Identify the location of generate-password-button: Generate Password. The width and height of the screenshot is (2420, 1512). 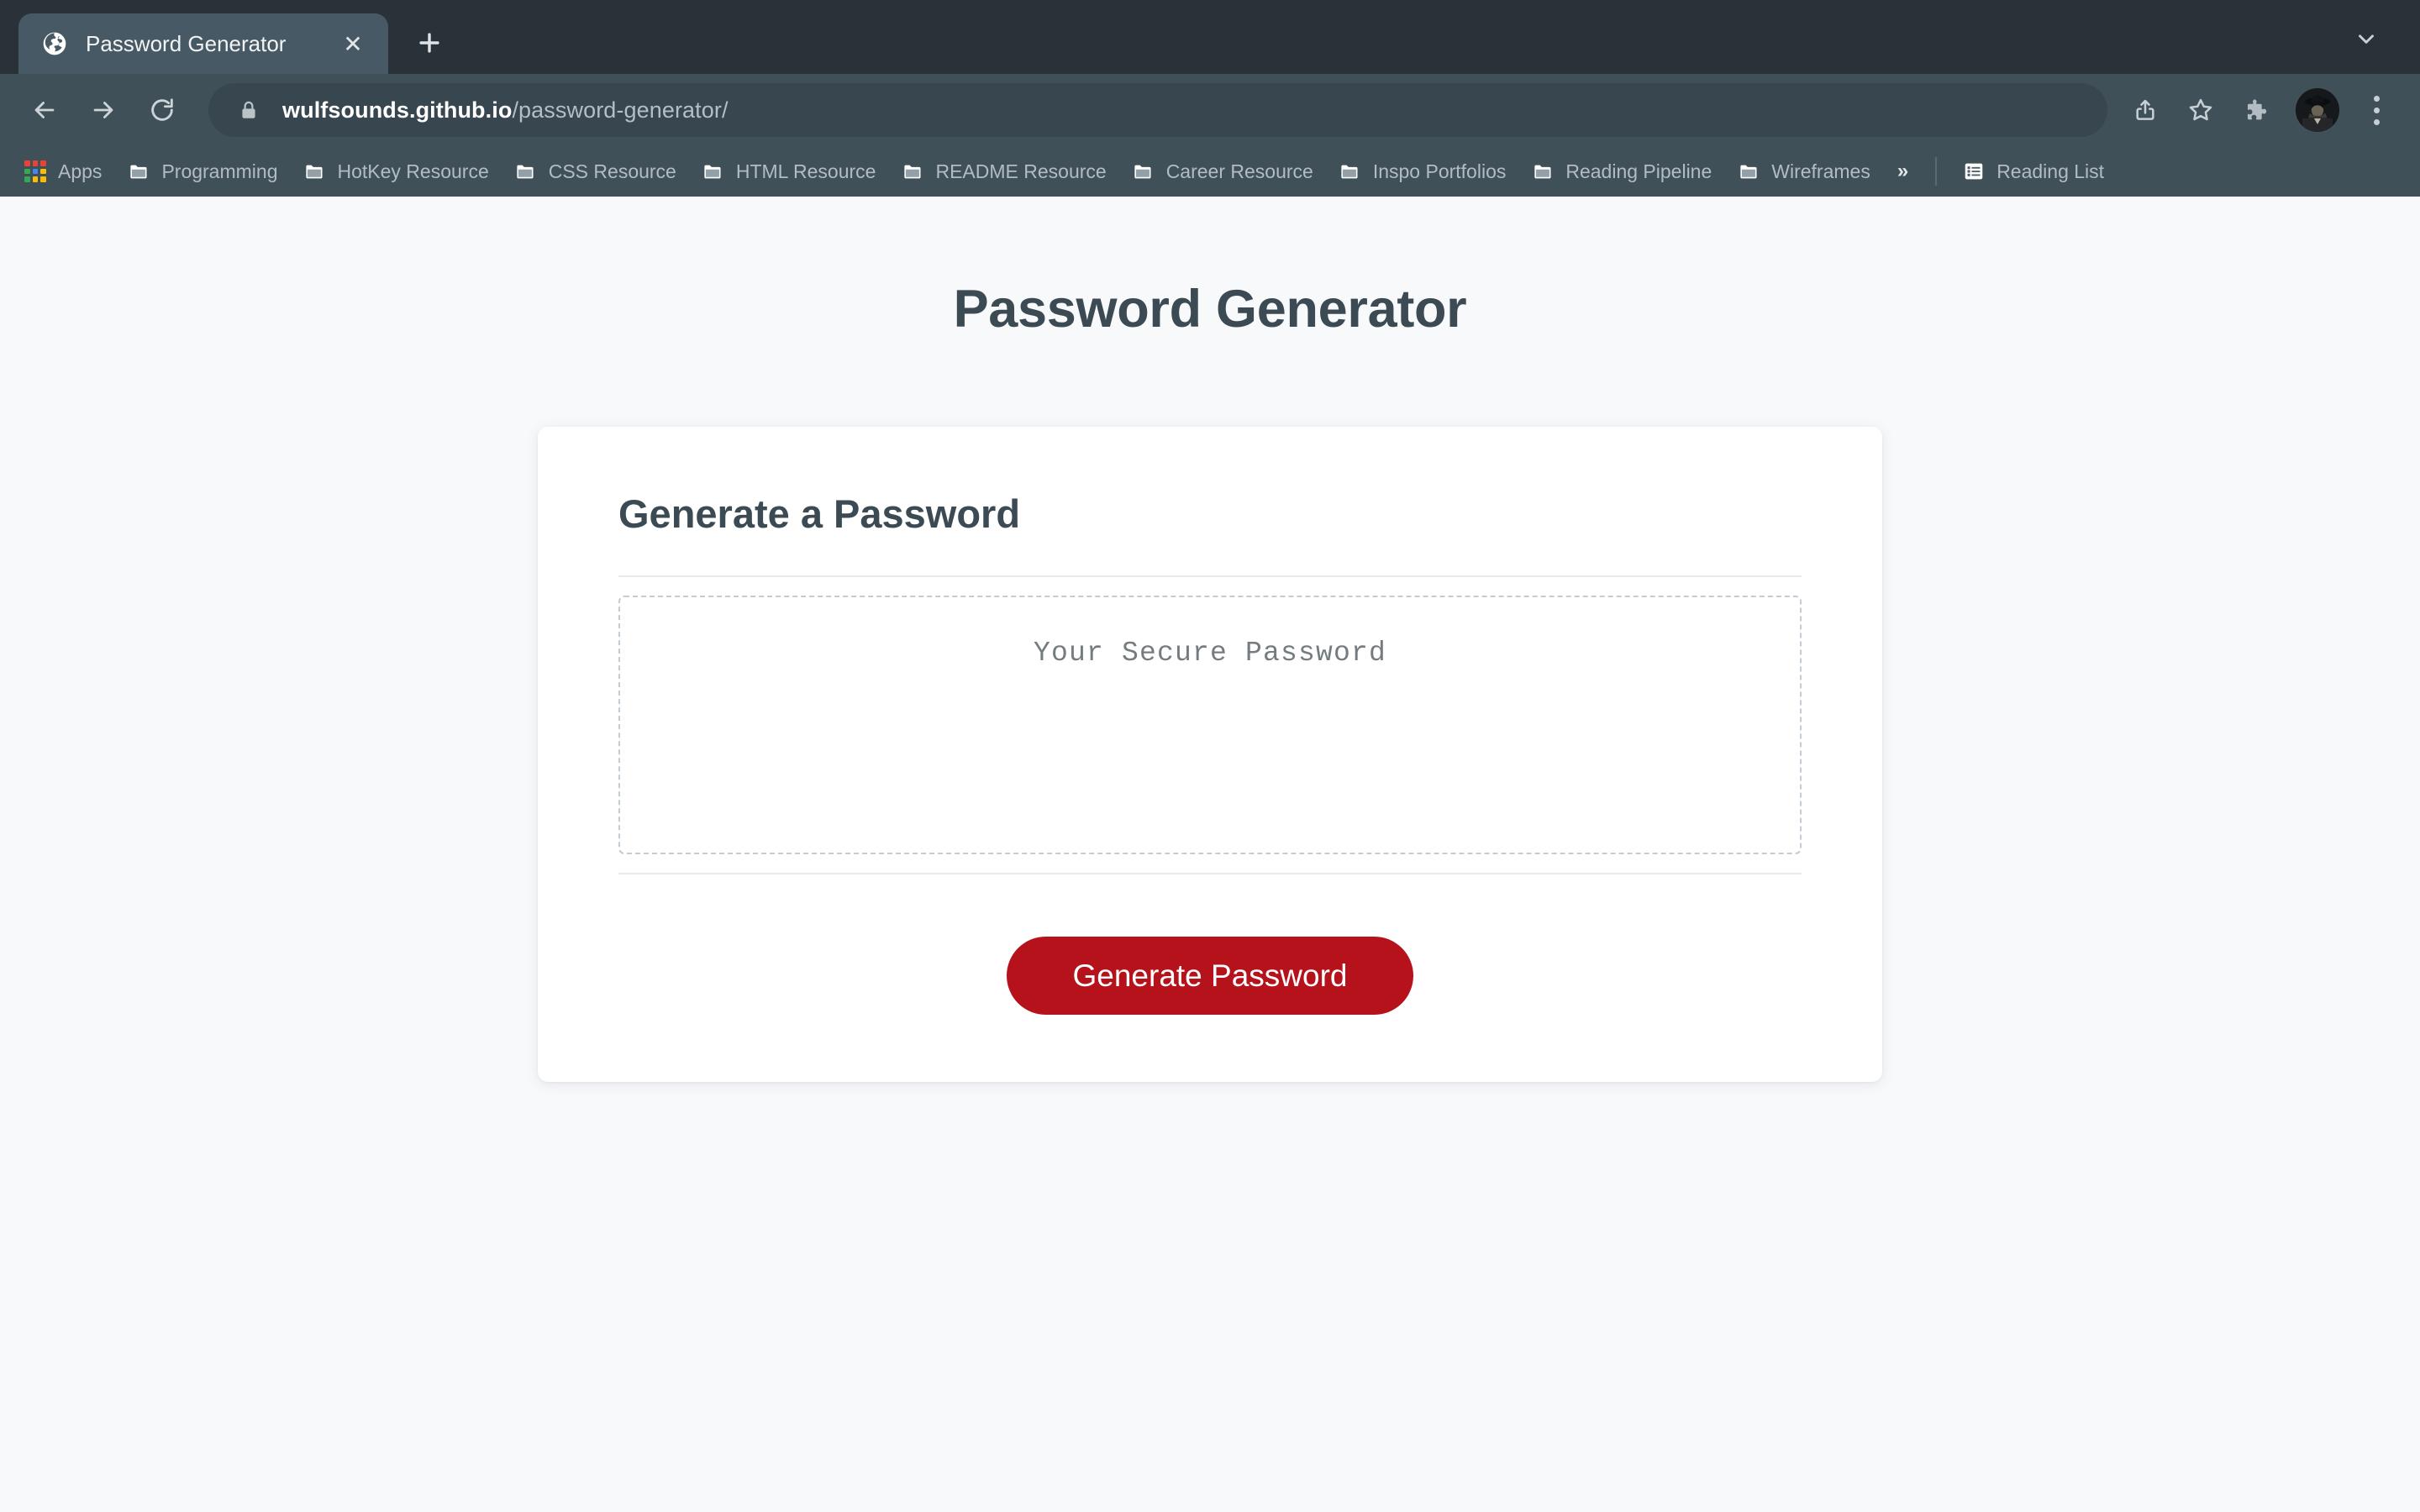
(1210, 976).